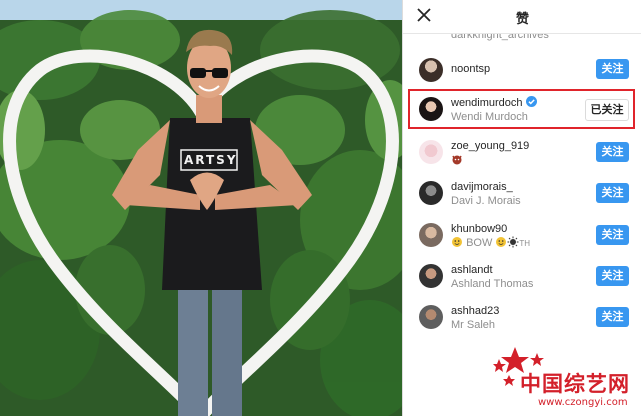 The image size is (641, 416). Describe the element at coordinates (583, 402) in the screenshot. I see `watermark-url: www.czongyi.com` at that location.